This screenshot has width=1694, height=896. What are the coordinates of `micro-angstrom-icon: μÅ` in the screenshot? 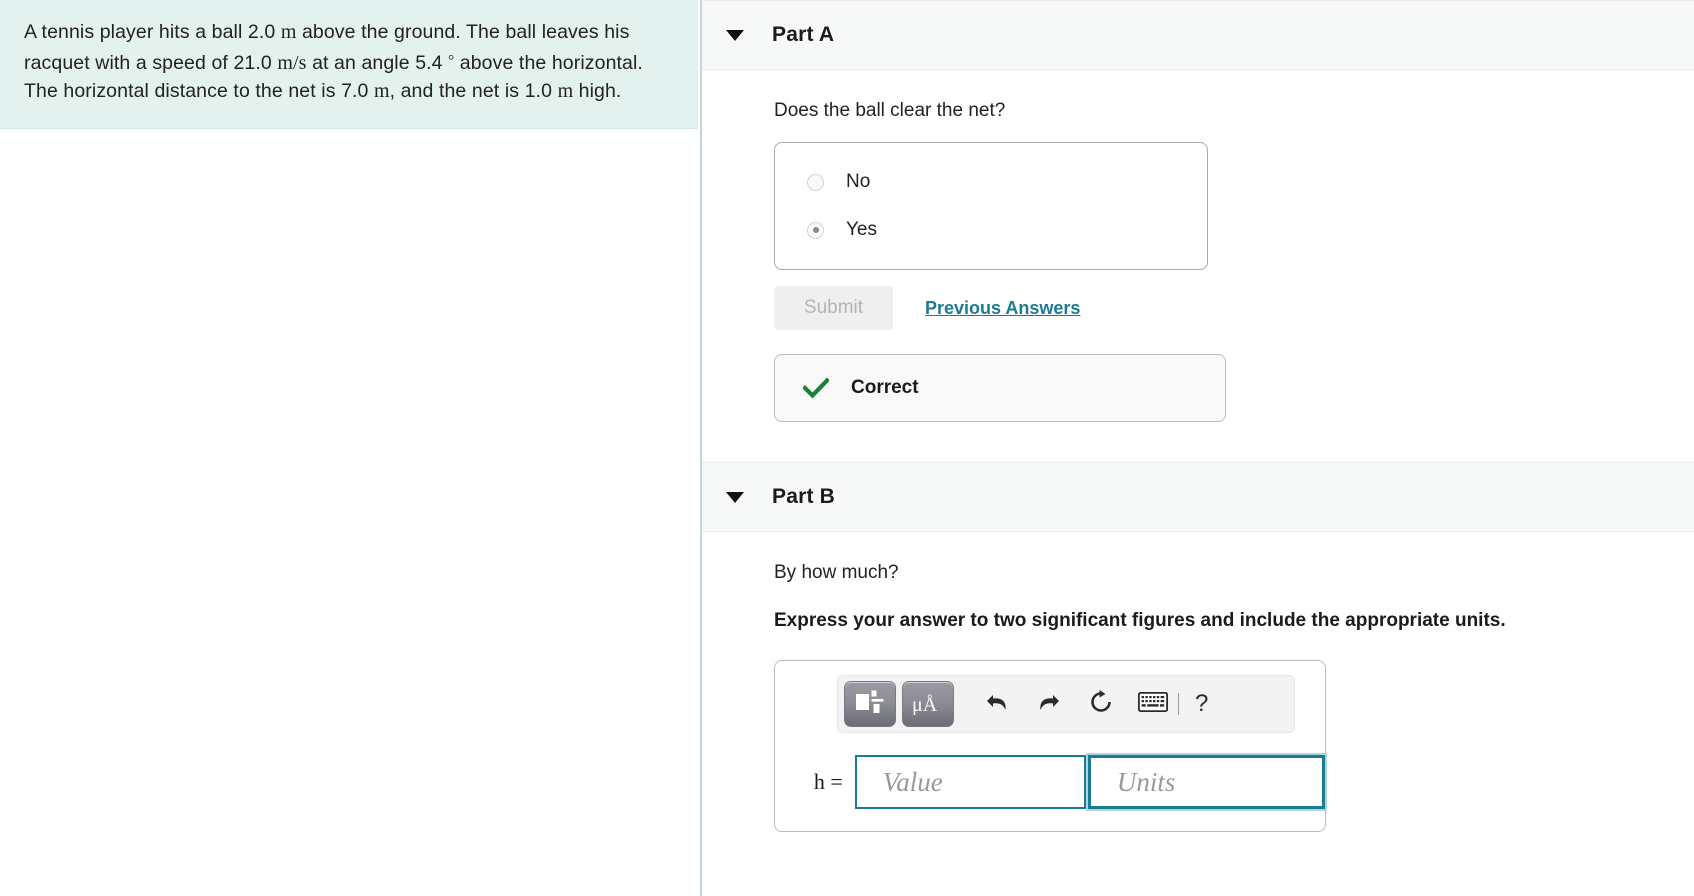 It's located at (928, 704).